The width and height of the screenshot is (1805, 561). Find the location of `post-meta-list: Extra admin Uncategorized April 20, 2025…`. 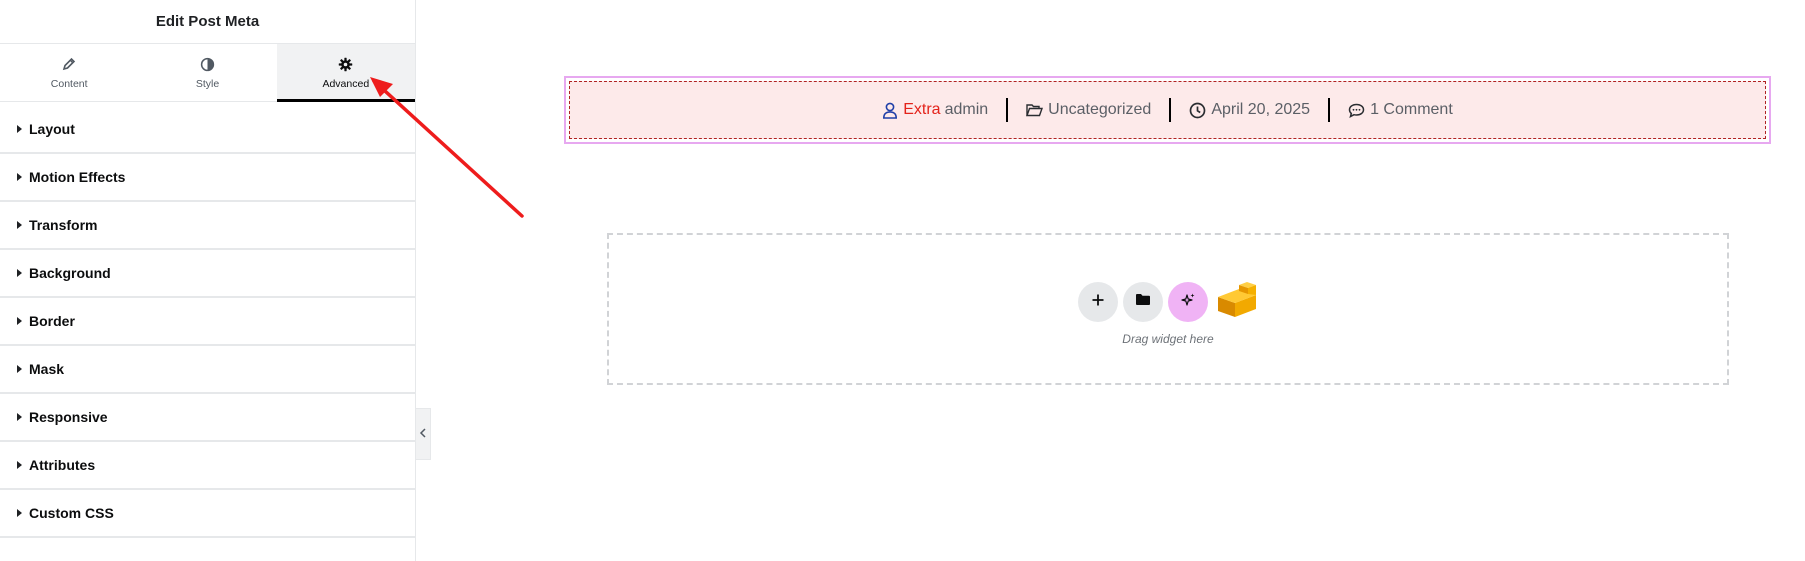

post-meta-list: Extra admin Uncategorized April 20, 2025… is located at coordinates (1167, 110).